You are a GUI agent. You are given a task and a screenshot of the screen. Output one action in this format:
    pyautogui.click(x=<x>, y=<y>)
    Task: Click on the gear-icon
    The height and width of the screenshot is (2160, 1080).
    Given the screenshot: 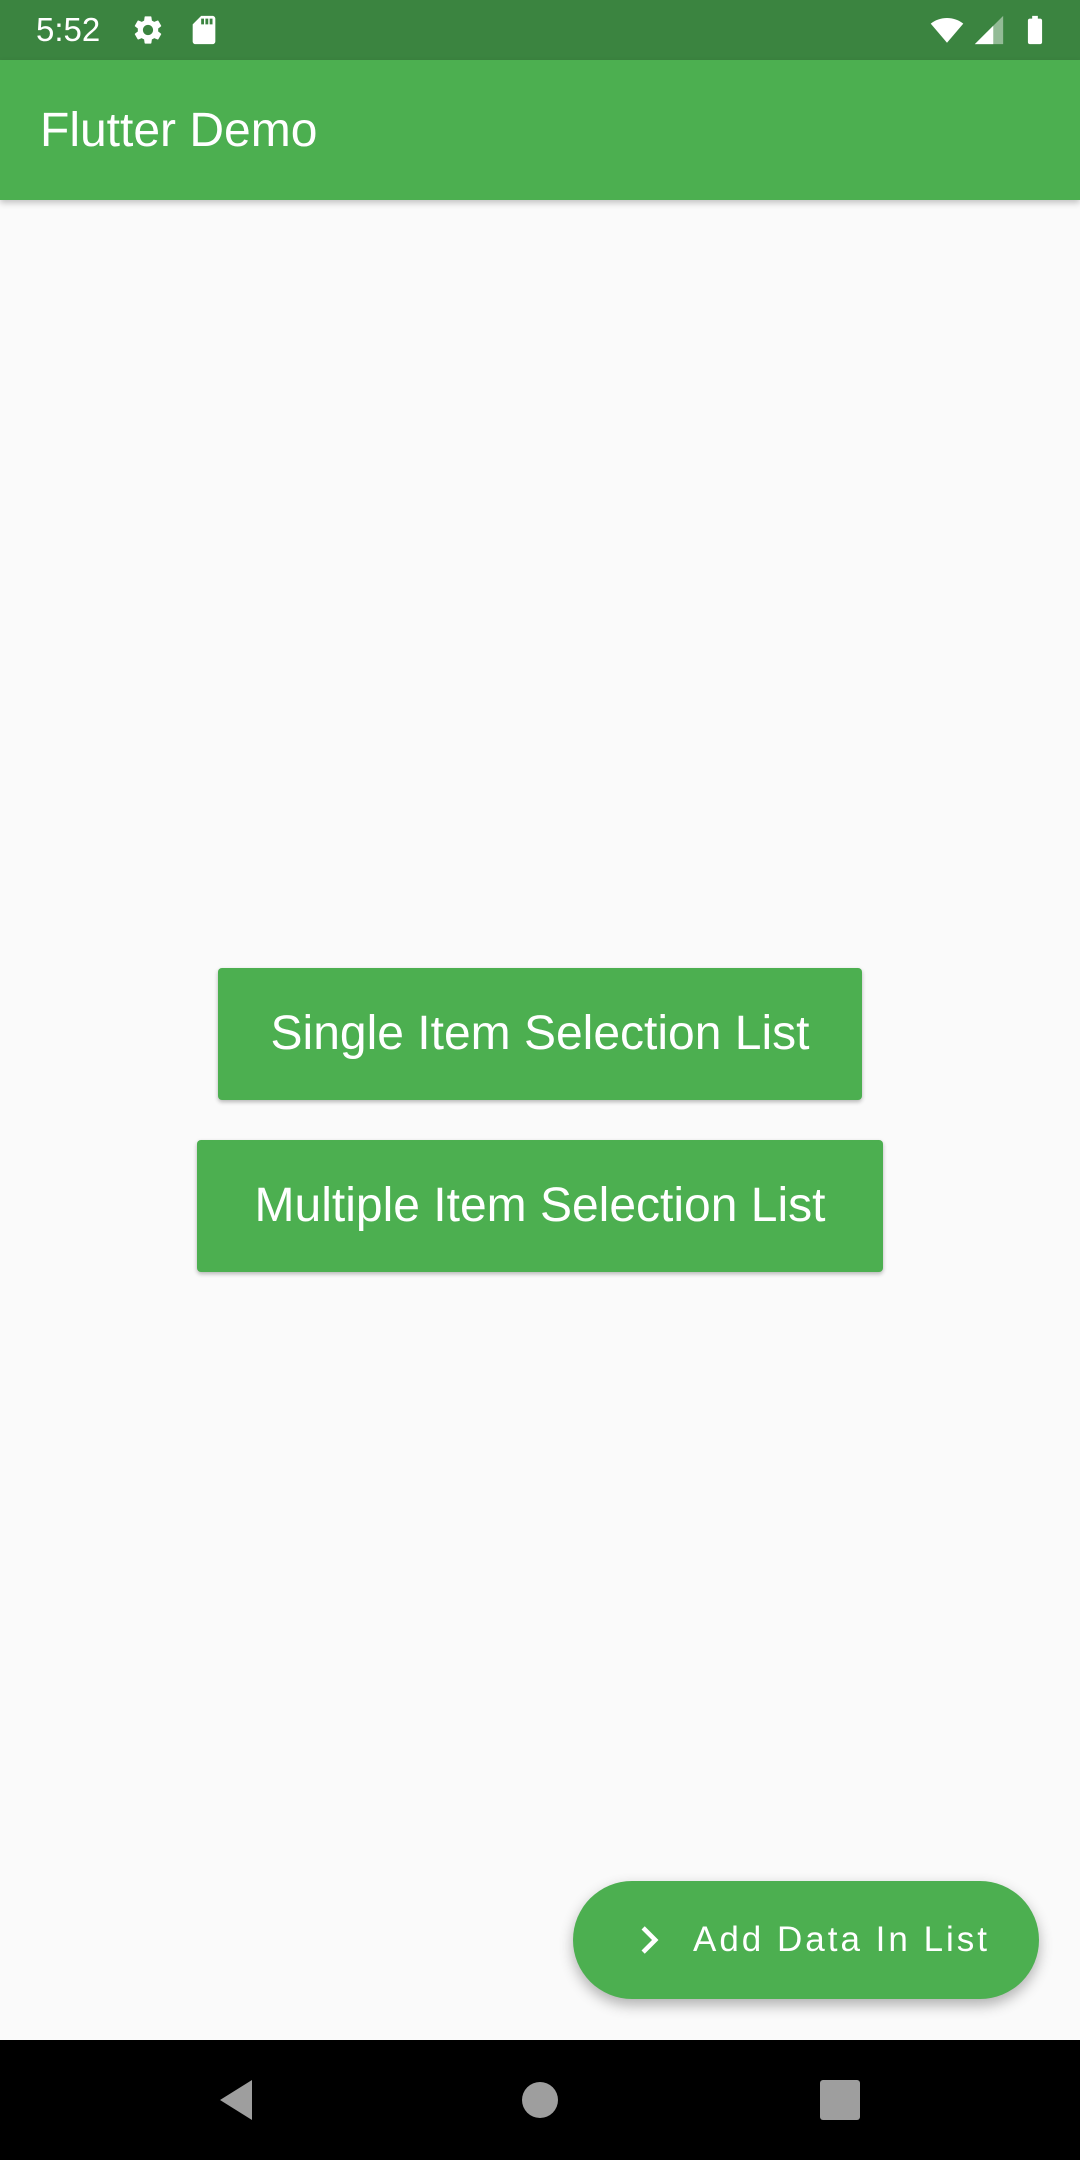 What is the action you would take?
    pyautogui.click(x=148, y=30)
    